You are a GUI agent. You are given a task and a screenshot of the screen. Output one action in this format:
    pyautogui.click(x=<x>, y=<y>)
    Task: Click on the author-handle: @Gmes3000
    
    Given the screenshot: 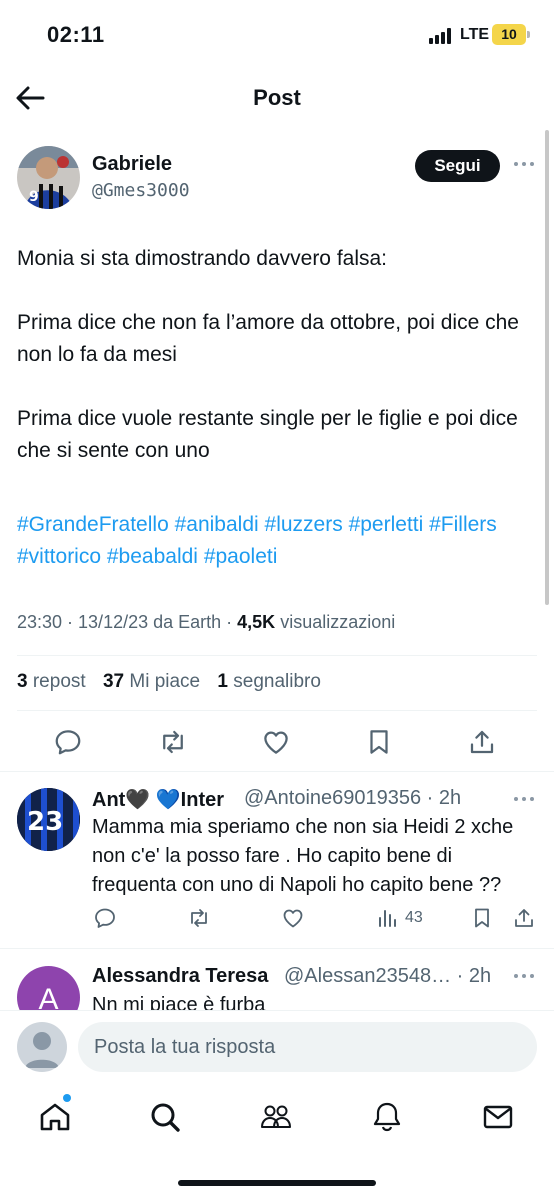 What is the action you would take?
    pyautogui.click(x=141, y=190)
    